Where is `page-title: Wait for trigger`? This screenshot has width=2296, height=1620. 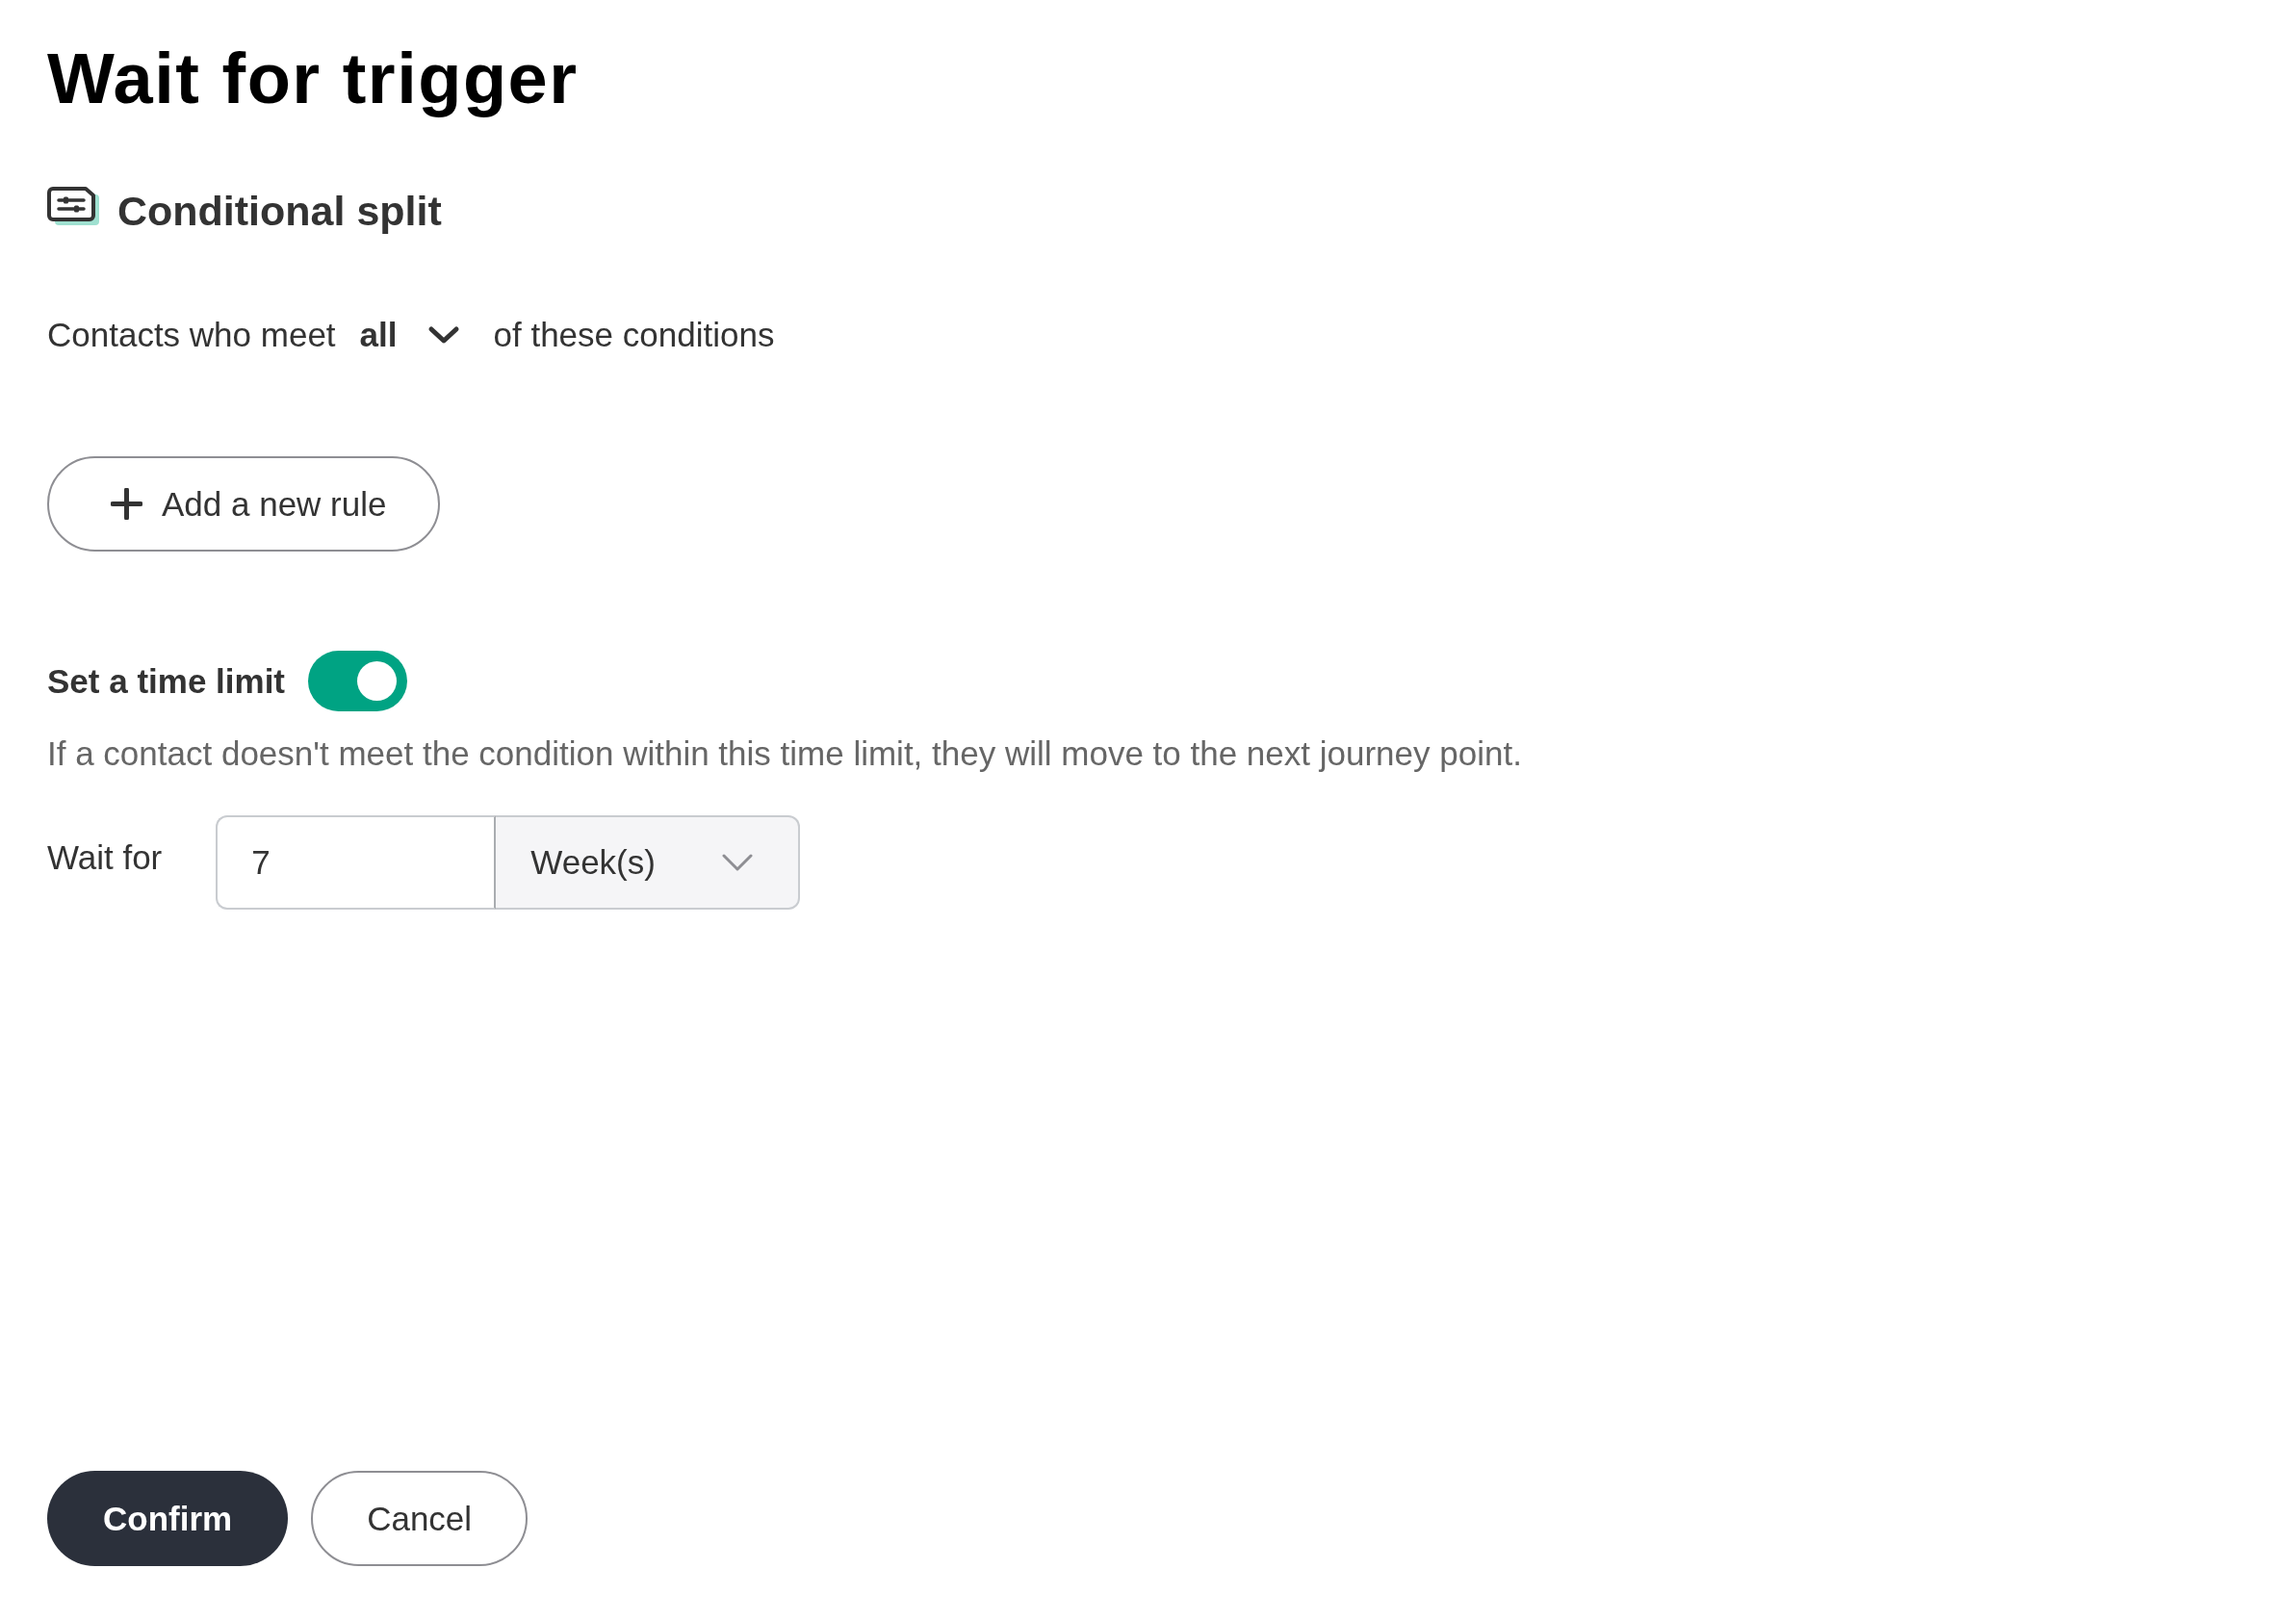
page-title: Wait for trigger is located at coordinates (313, 79).